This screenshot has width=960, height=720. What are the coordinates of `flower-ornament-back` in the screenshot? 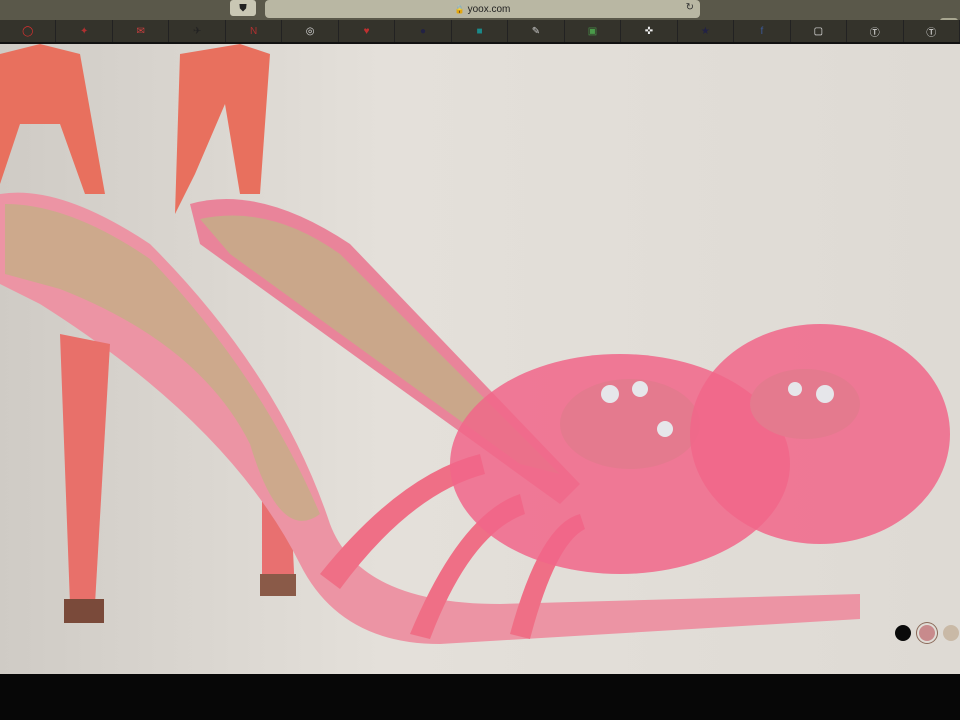 It's located at (820, 434).